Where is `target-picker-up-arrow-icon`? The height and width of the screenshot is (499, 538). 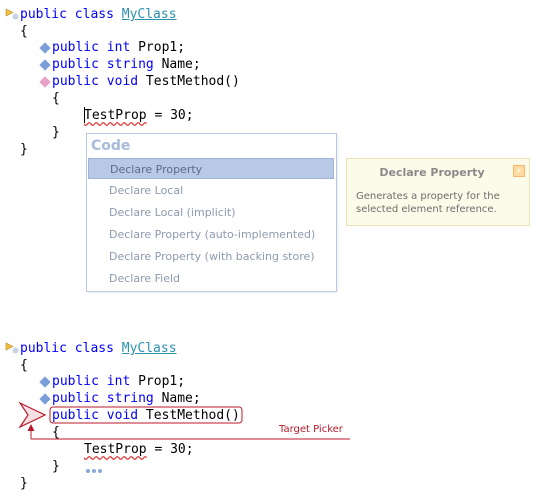
target-picker-up-arrow-icon is located at coordinates (31, 427).